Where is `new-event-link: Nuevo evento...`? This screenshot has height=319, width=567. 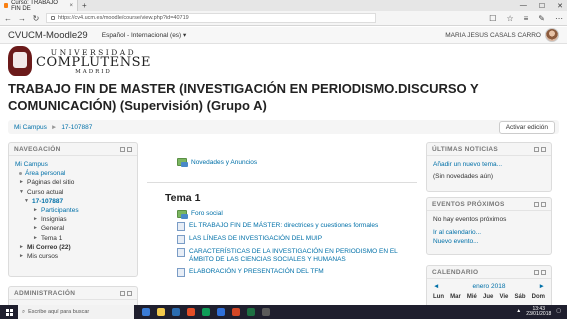 new-event-link: Nuevo evento... is located at coordinates (489, 241).